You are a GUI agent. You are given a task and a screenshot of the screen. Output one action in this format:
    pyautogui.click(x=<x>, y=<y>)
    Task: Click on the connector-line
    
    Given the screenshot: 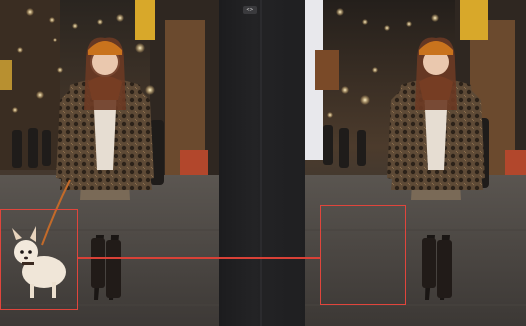 What is the action you would take?
    pyautogui.click(x=199, y=258)
    